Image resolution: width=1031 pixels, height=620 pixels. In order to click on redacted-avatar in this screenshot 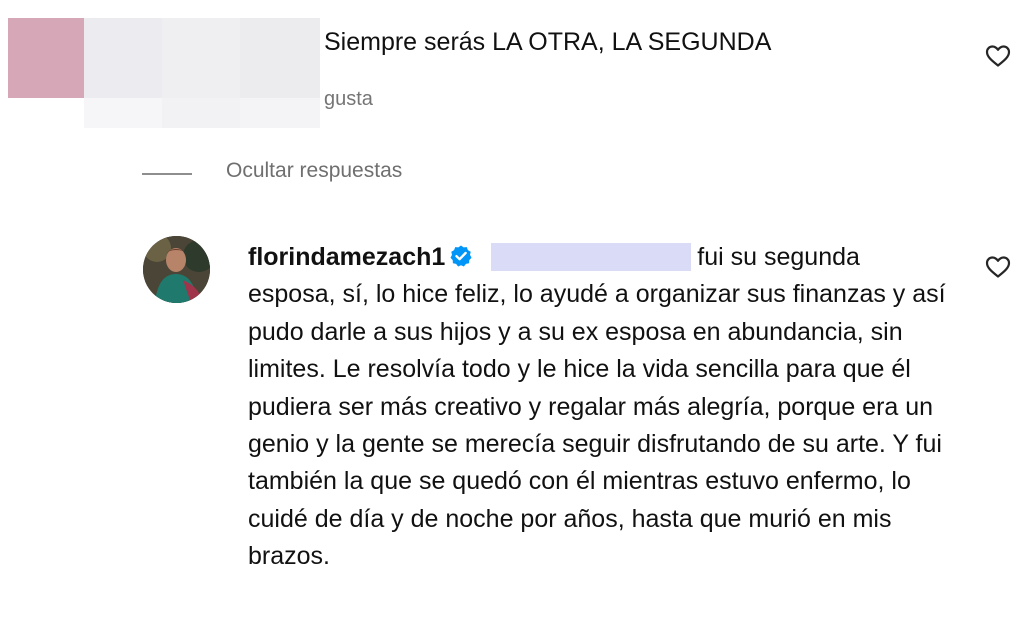, I will do `click(46, 58)`.